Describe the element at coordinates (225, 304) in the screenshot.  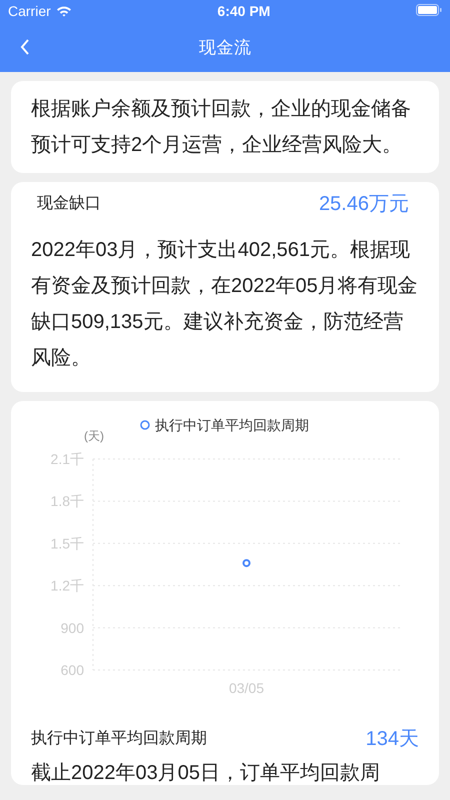
I see `cash-gap-text: 2022年03月，预计支出402,561元。根据现有资金及预计回款，在2022年05月将有现金缺口509,135元。建议补充资金，防范经营风险。` at that location.